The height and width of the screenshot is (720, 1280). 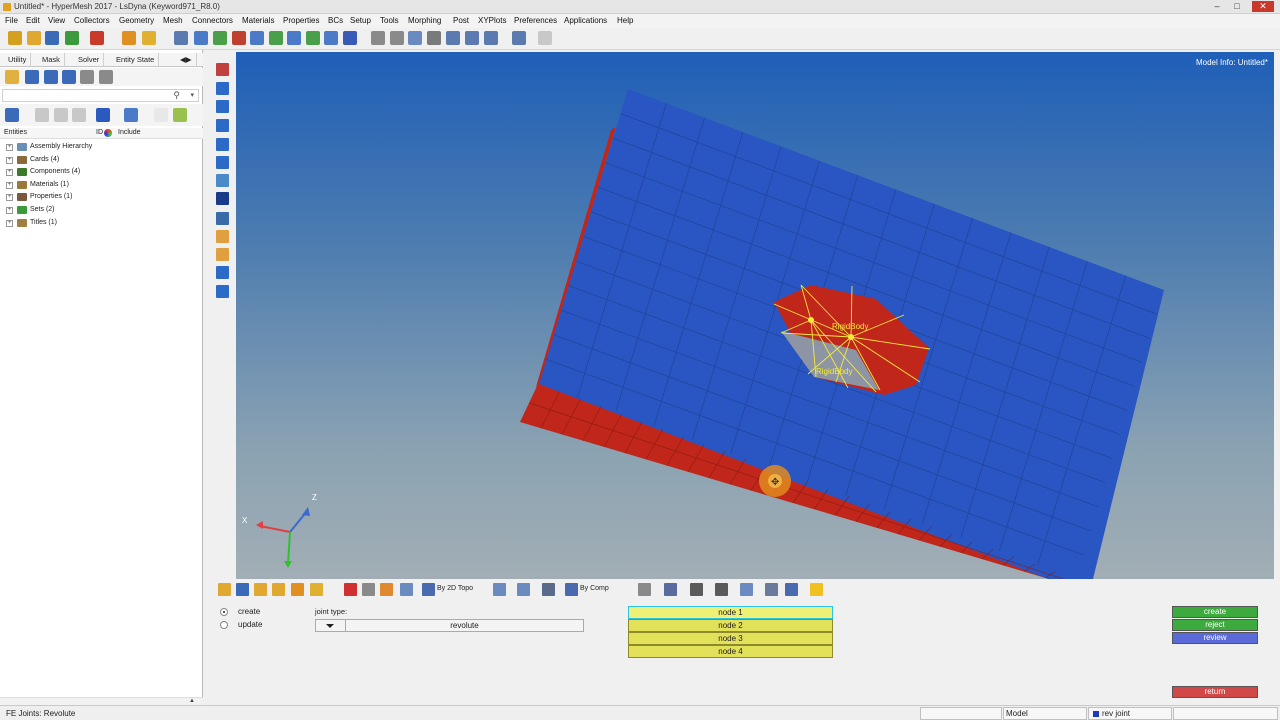 I want to click on display-components-icon, so click(x=224, y=589).